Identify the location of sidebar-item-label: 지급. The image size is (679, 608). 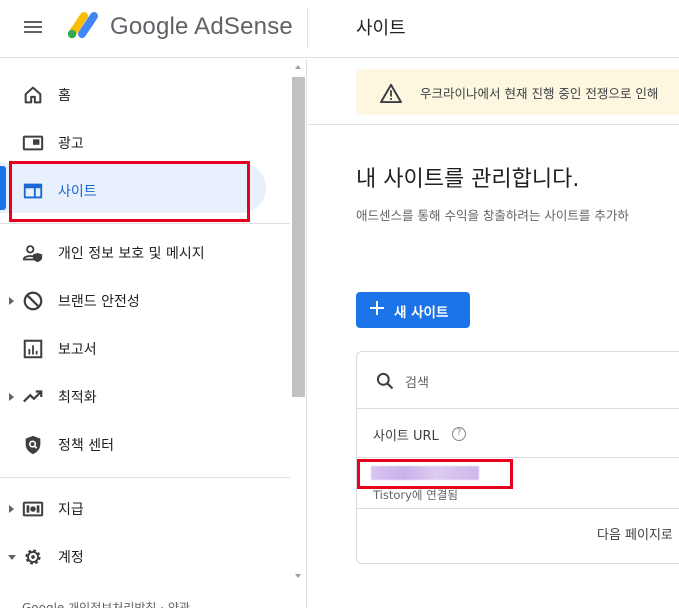
(71, 510).